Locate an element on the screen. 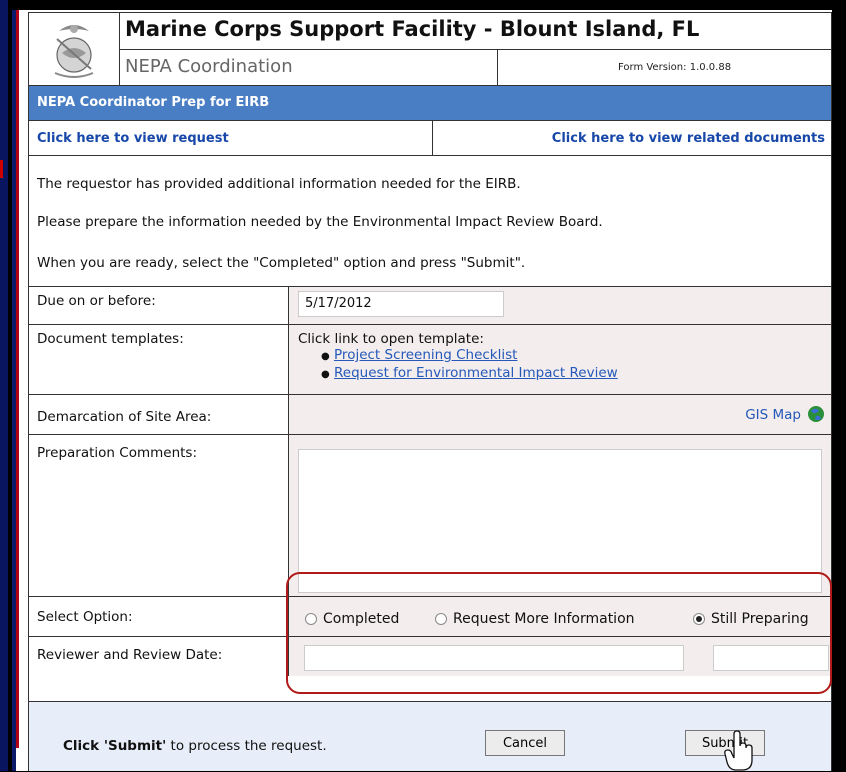 Image resolution: width=846 pixels, height=772 pixels. form-version-label: Form Version: is located at coordinates (652, 67).